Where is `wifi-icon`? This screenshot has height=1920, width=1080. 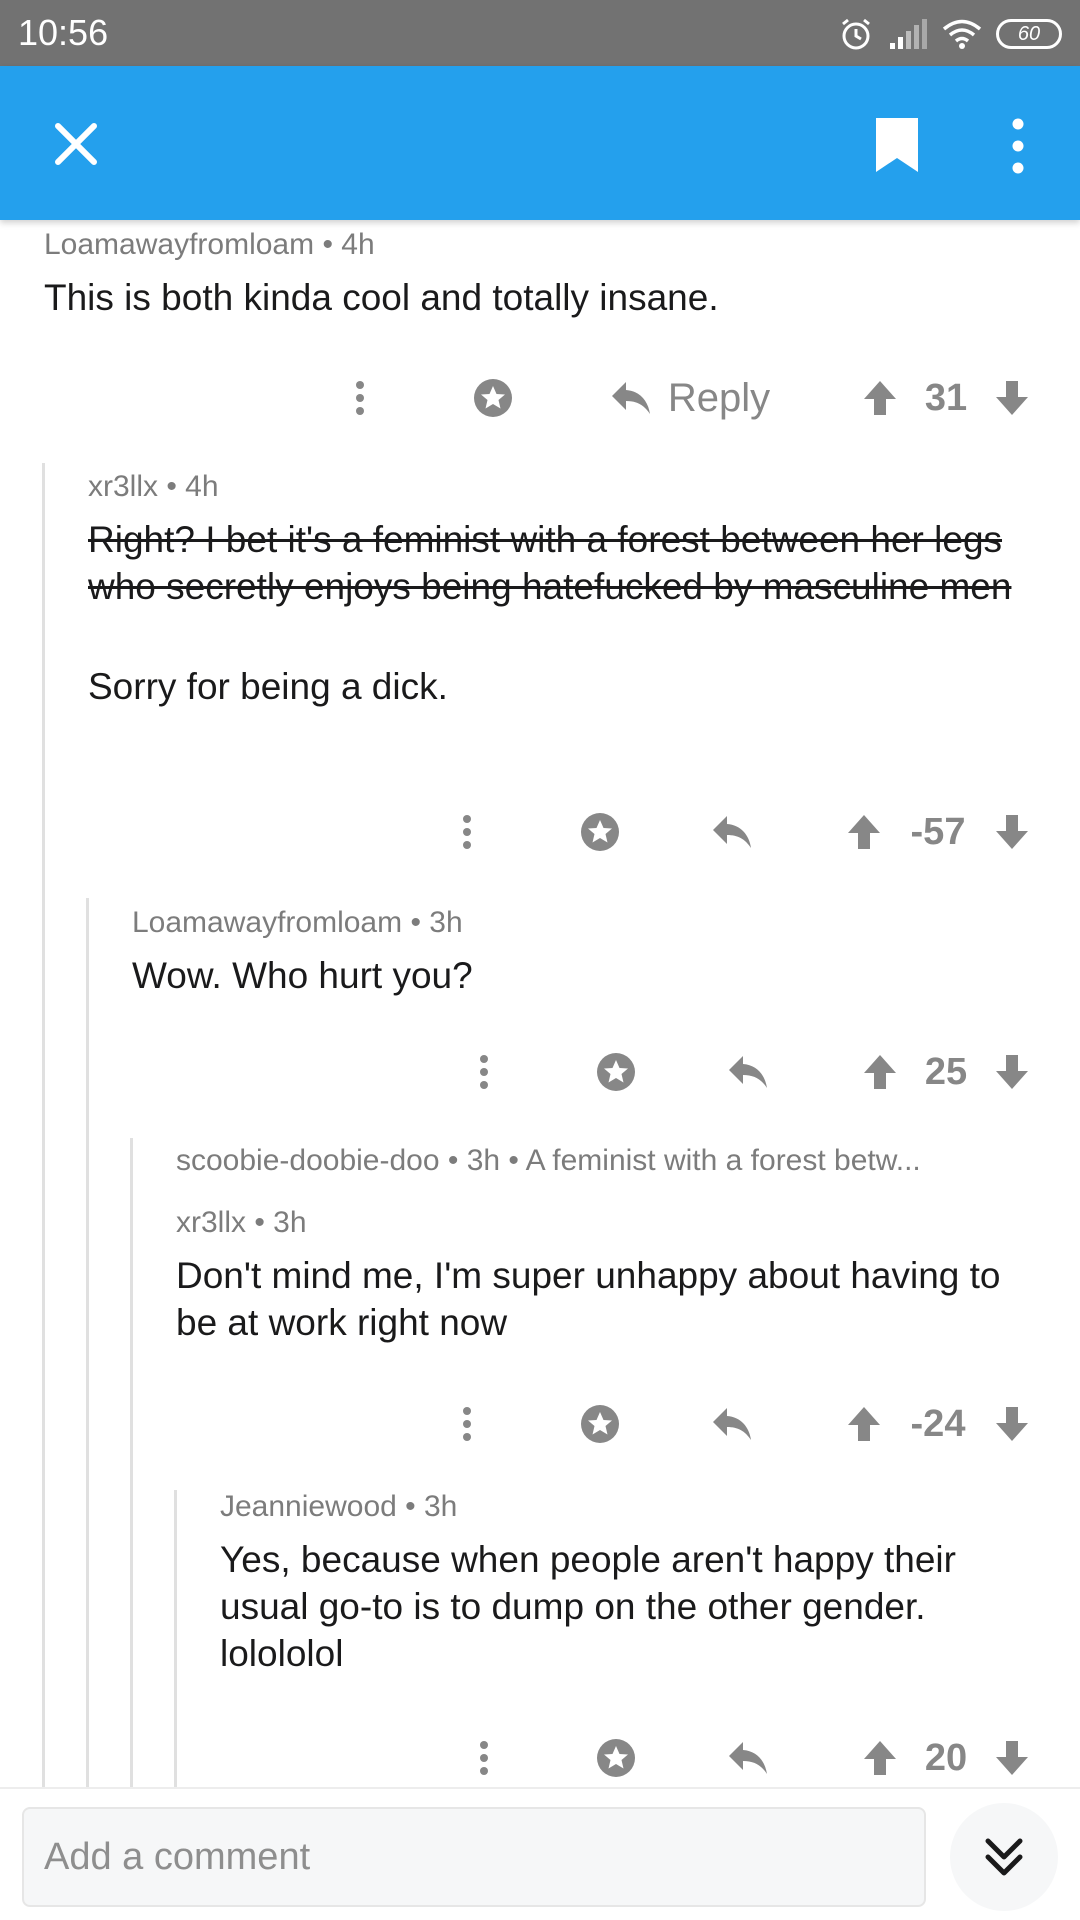 wifi-icon is located at coordinates (962, 34).